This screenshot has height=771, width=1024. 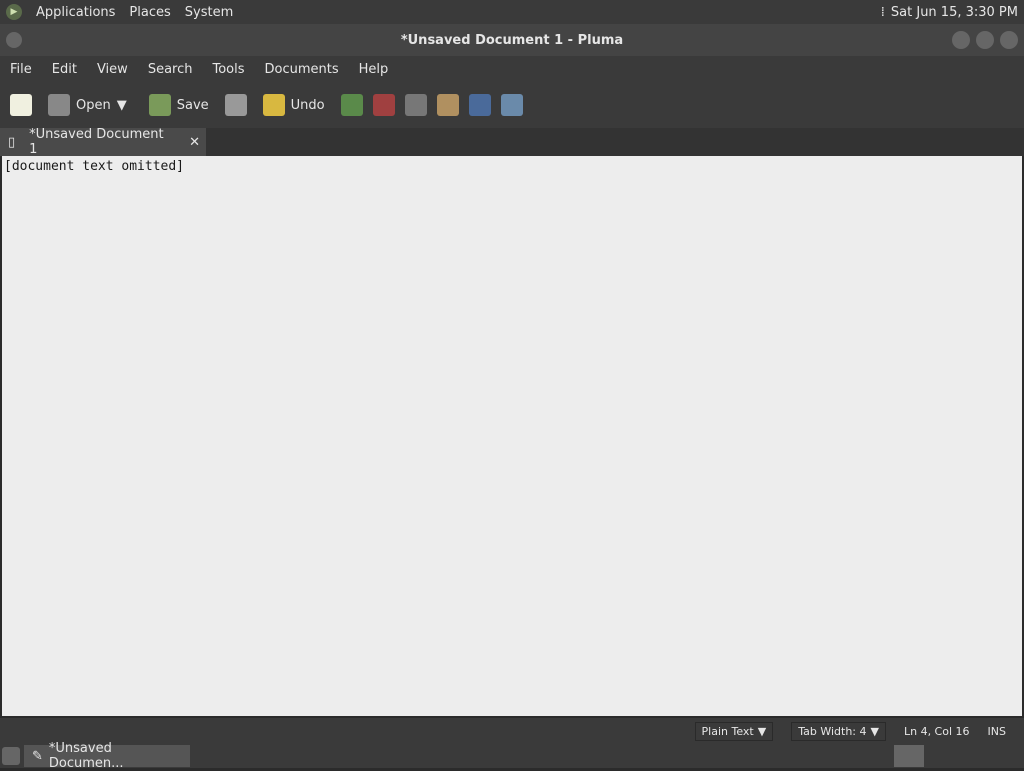 What do you see at coordinates (1009, 40) in the screenshot?
I see `close-button` at bounding box center [1009, 40].